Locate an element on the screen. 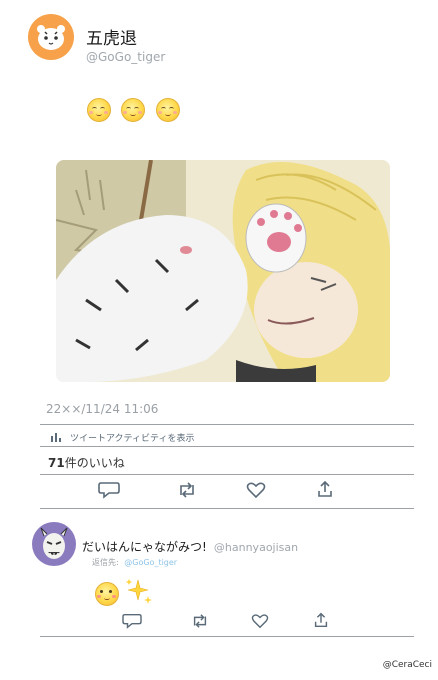 Image resolution: width=438 pixels, height=680 pixels. replying-to-line: 返信先: @GoGo_tiger is located at coordinates (134, 562).